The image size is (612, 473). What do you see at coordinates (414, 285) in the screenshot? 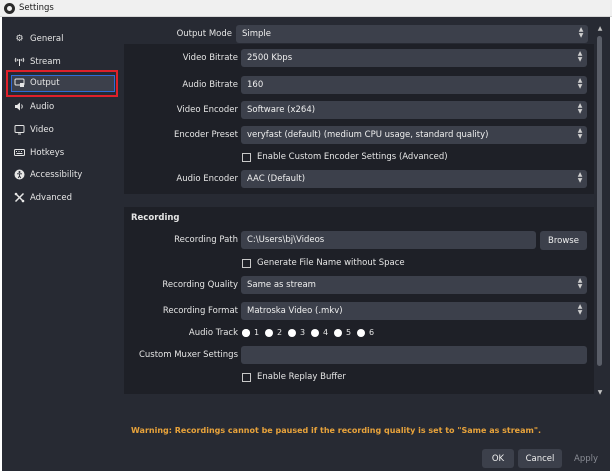
I see `recording-quality-select: Same as stream ▲ ▼` at bounding box center [414, 285].